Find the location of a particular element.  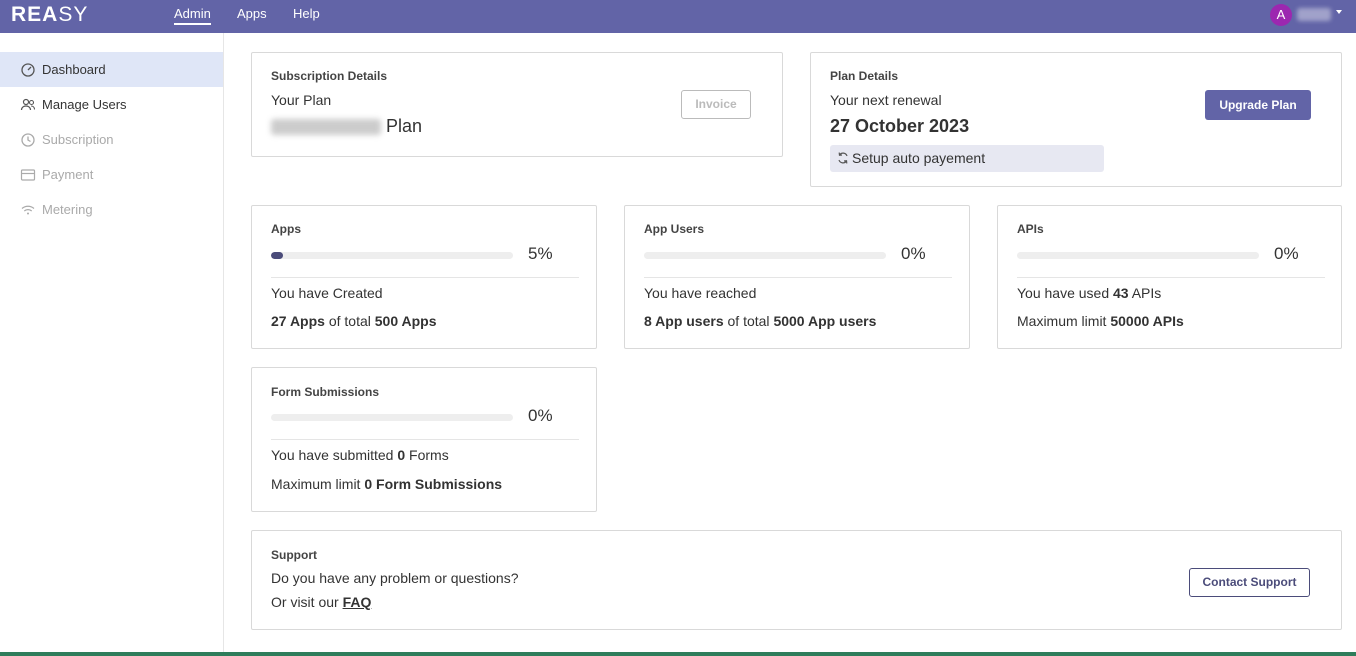

auto-payment-label: Setup auto payement is located at coordinates (919, 158).